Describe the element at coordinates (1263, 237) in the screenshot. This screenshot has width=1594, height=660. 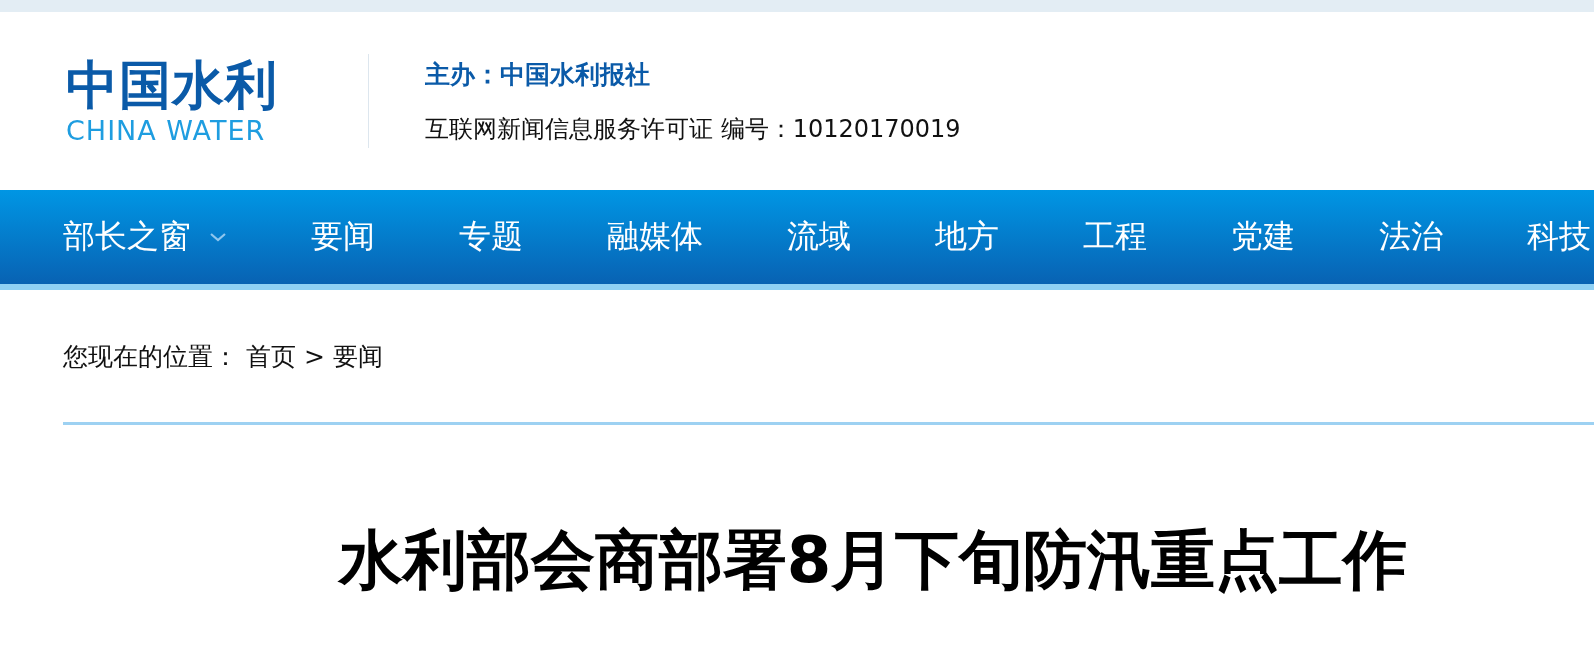
I see `nav-item: 党建` at that location.